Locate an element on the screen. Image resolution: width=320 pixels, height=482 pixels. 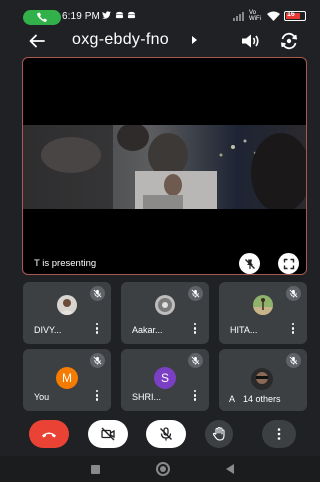
participant-tile: M You is located at coordinates (67, 380).